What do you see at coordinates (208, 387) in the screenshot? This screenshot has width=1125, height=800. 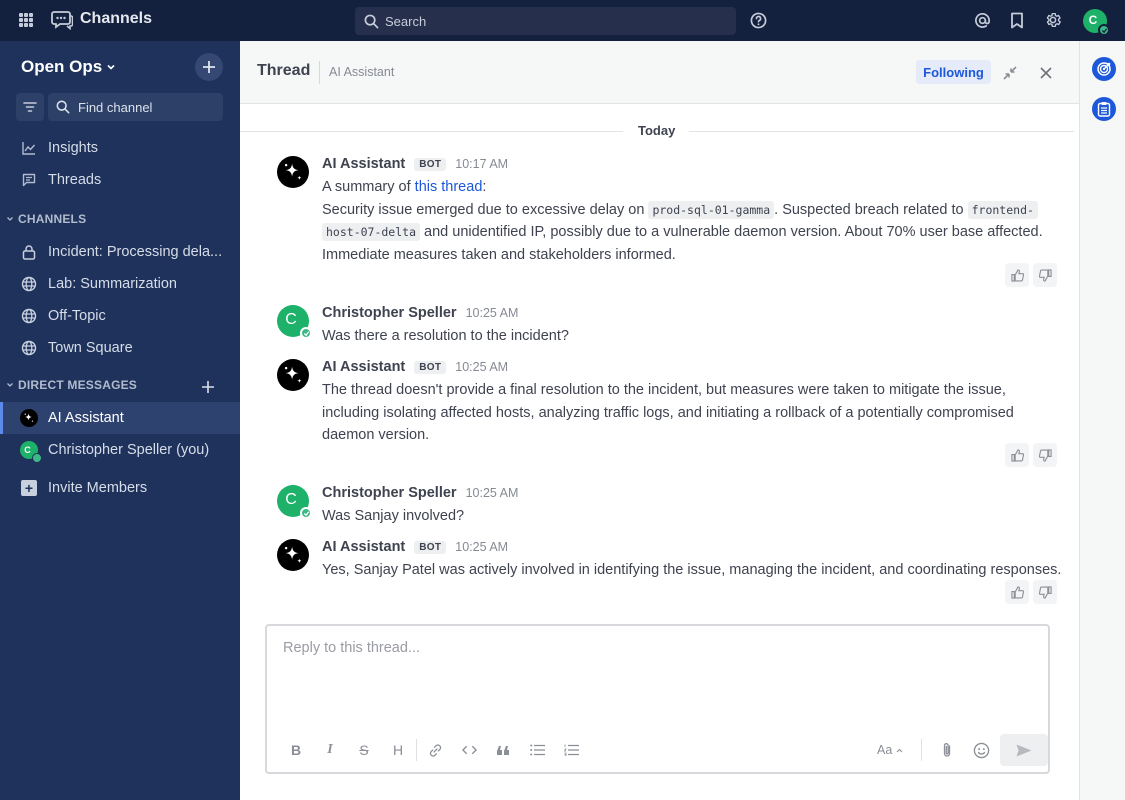 I see `add-dm-button` at bounding box center [208, 387].